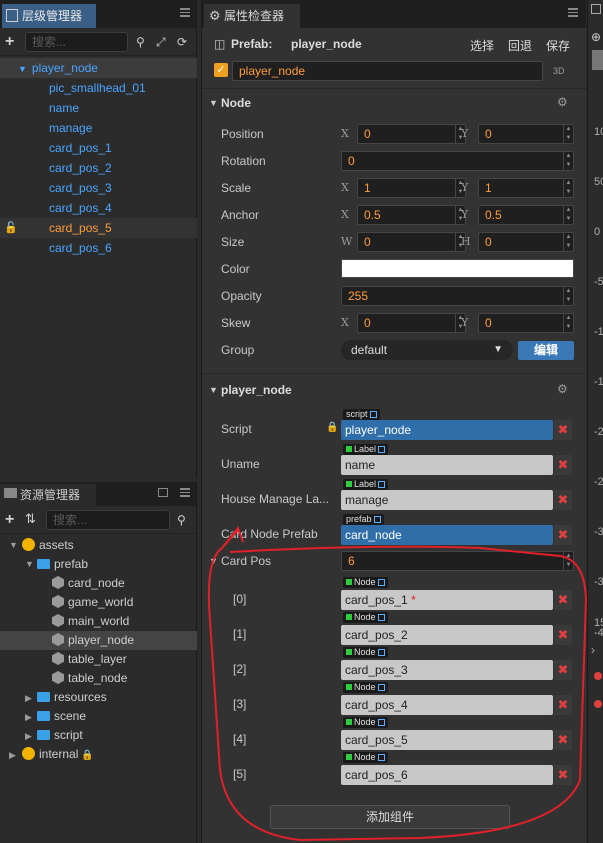  I want to click on ruler-tick-label: 10, so click(598, 132).